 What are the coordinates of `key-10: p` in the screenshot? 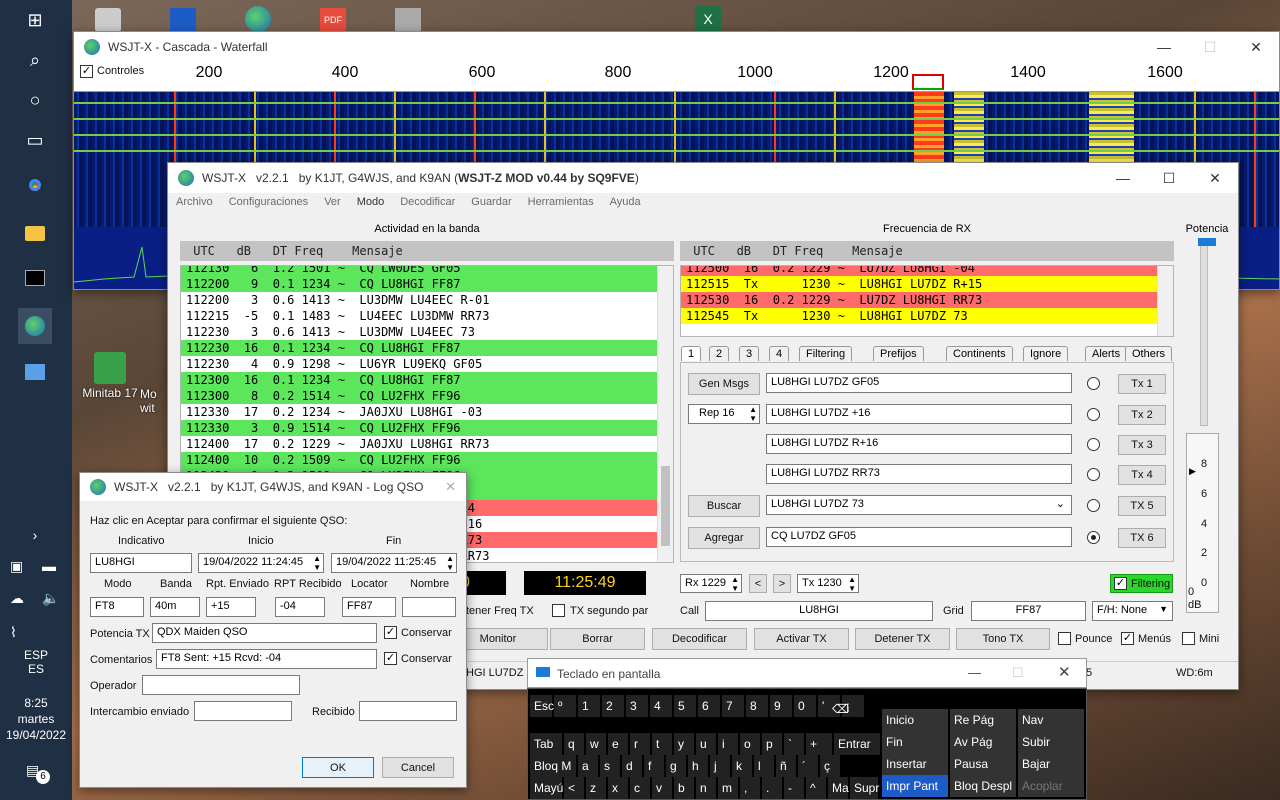 It's located at (772, 744).